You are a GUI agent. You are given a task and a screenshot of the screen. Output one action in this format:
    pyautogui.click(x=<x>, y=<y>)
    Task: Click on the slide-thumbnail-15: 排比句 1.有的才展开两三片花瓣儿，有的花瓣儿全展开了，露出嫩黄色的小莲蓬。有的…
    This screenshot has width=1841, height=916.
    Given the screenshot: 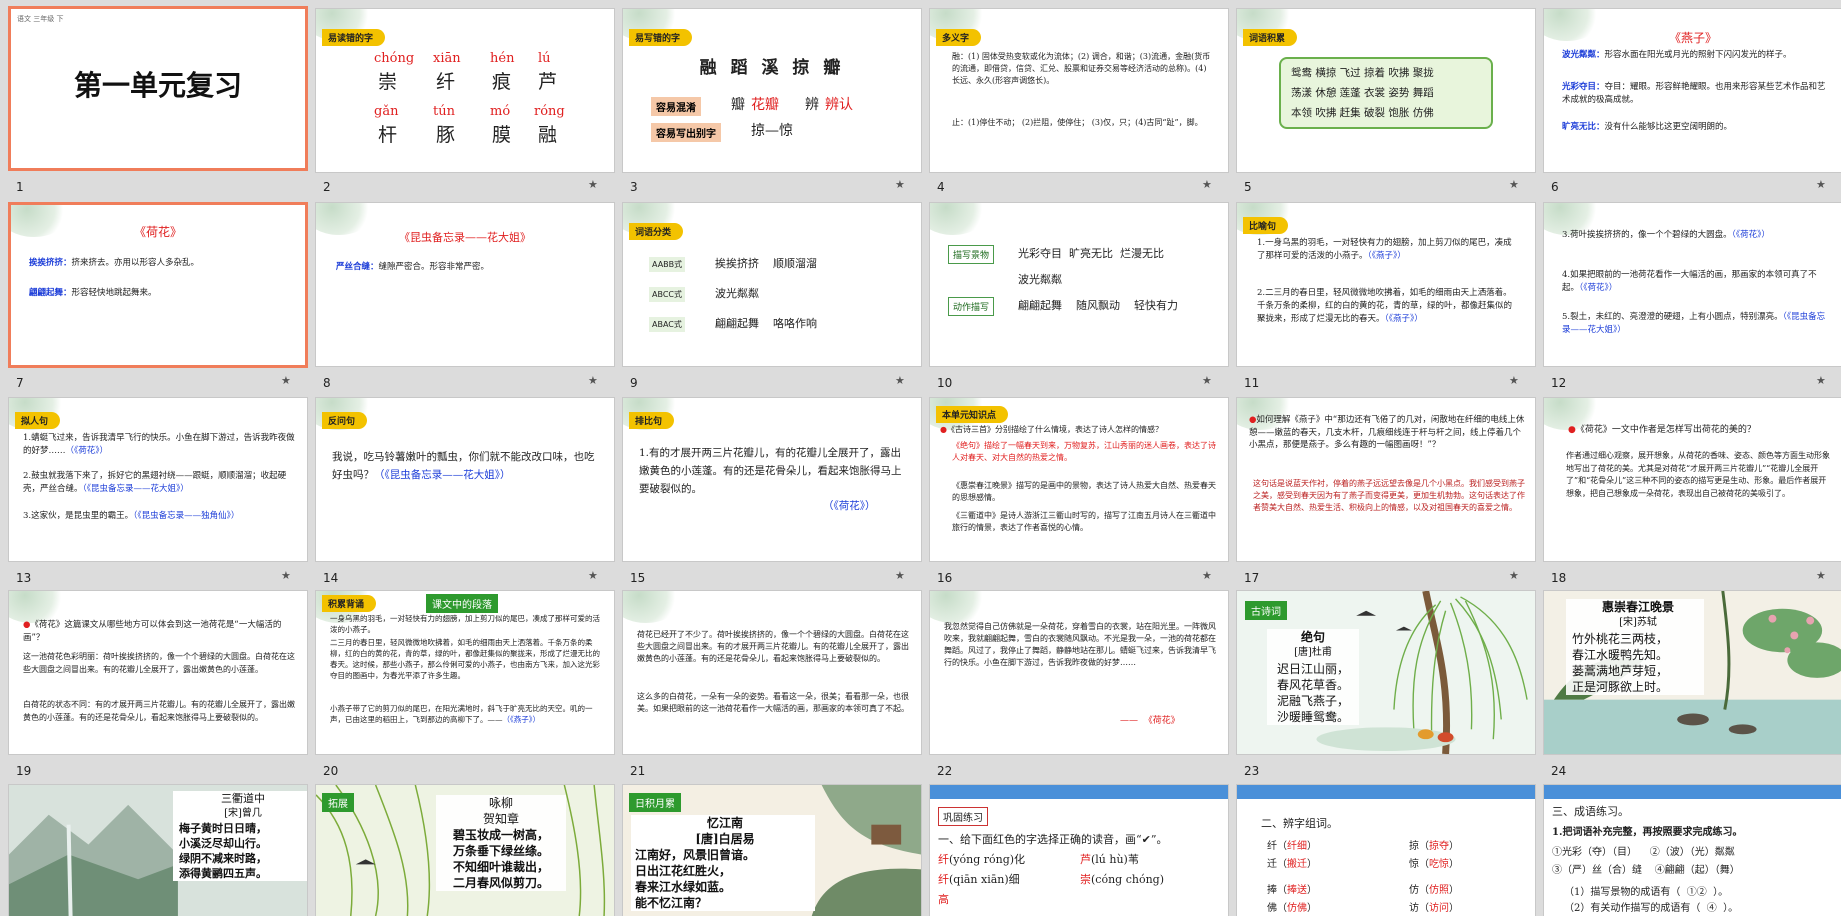 What is the action you would take?
    pyautogui.click(x=772, y=479)
    